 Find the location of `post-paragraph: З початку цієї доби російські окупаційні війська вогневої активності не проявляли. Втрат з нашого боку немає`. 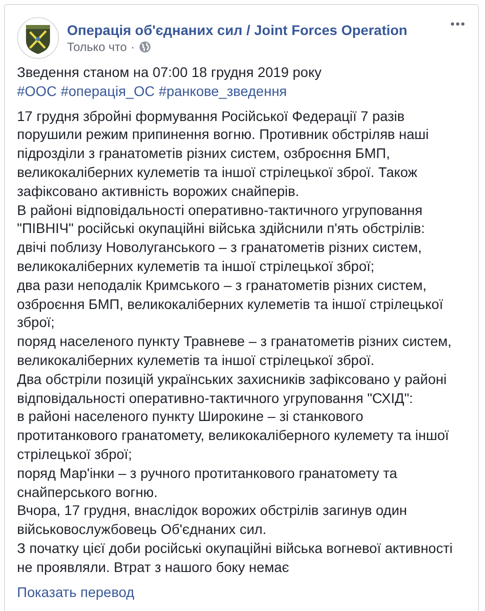

post-paragraph: З початку цієї доби російські окупаційні війська вогневої активності не проявляли. Втрат з нашого боку немає is located at coordinates (235, 557).